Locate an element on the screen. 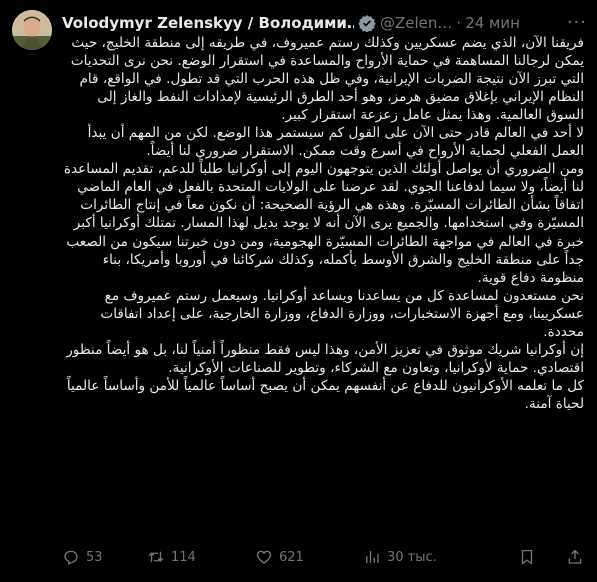 The height and width of the screenshot is (582, 597). avatar is located at coordinates (32, 30).